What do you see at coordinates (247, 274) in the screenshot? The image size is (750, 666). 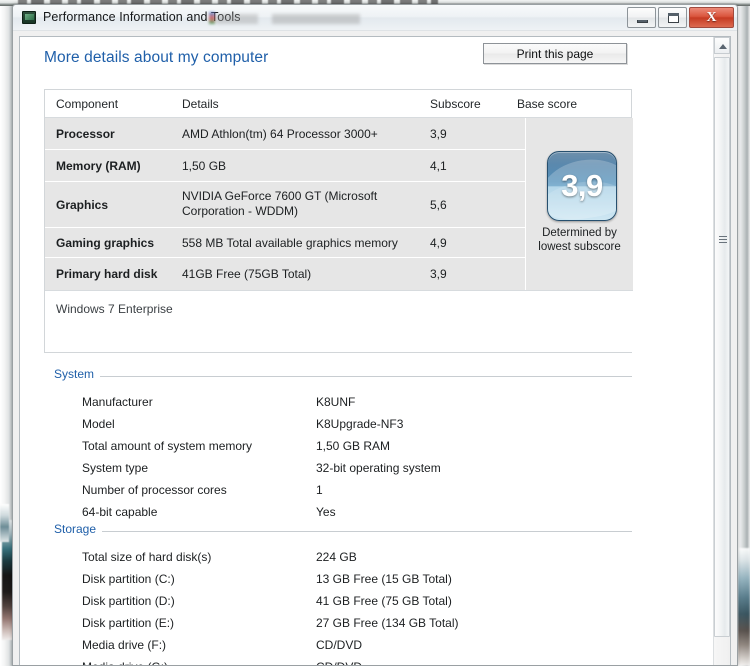 I see `row-details: 41GB Free (75GB Total)` at bounding box center [247, 274].